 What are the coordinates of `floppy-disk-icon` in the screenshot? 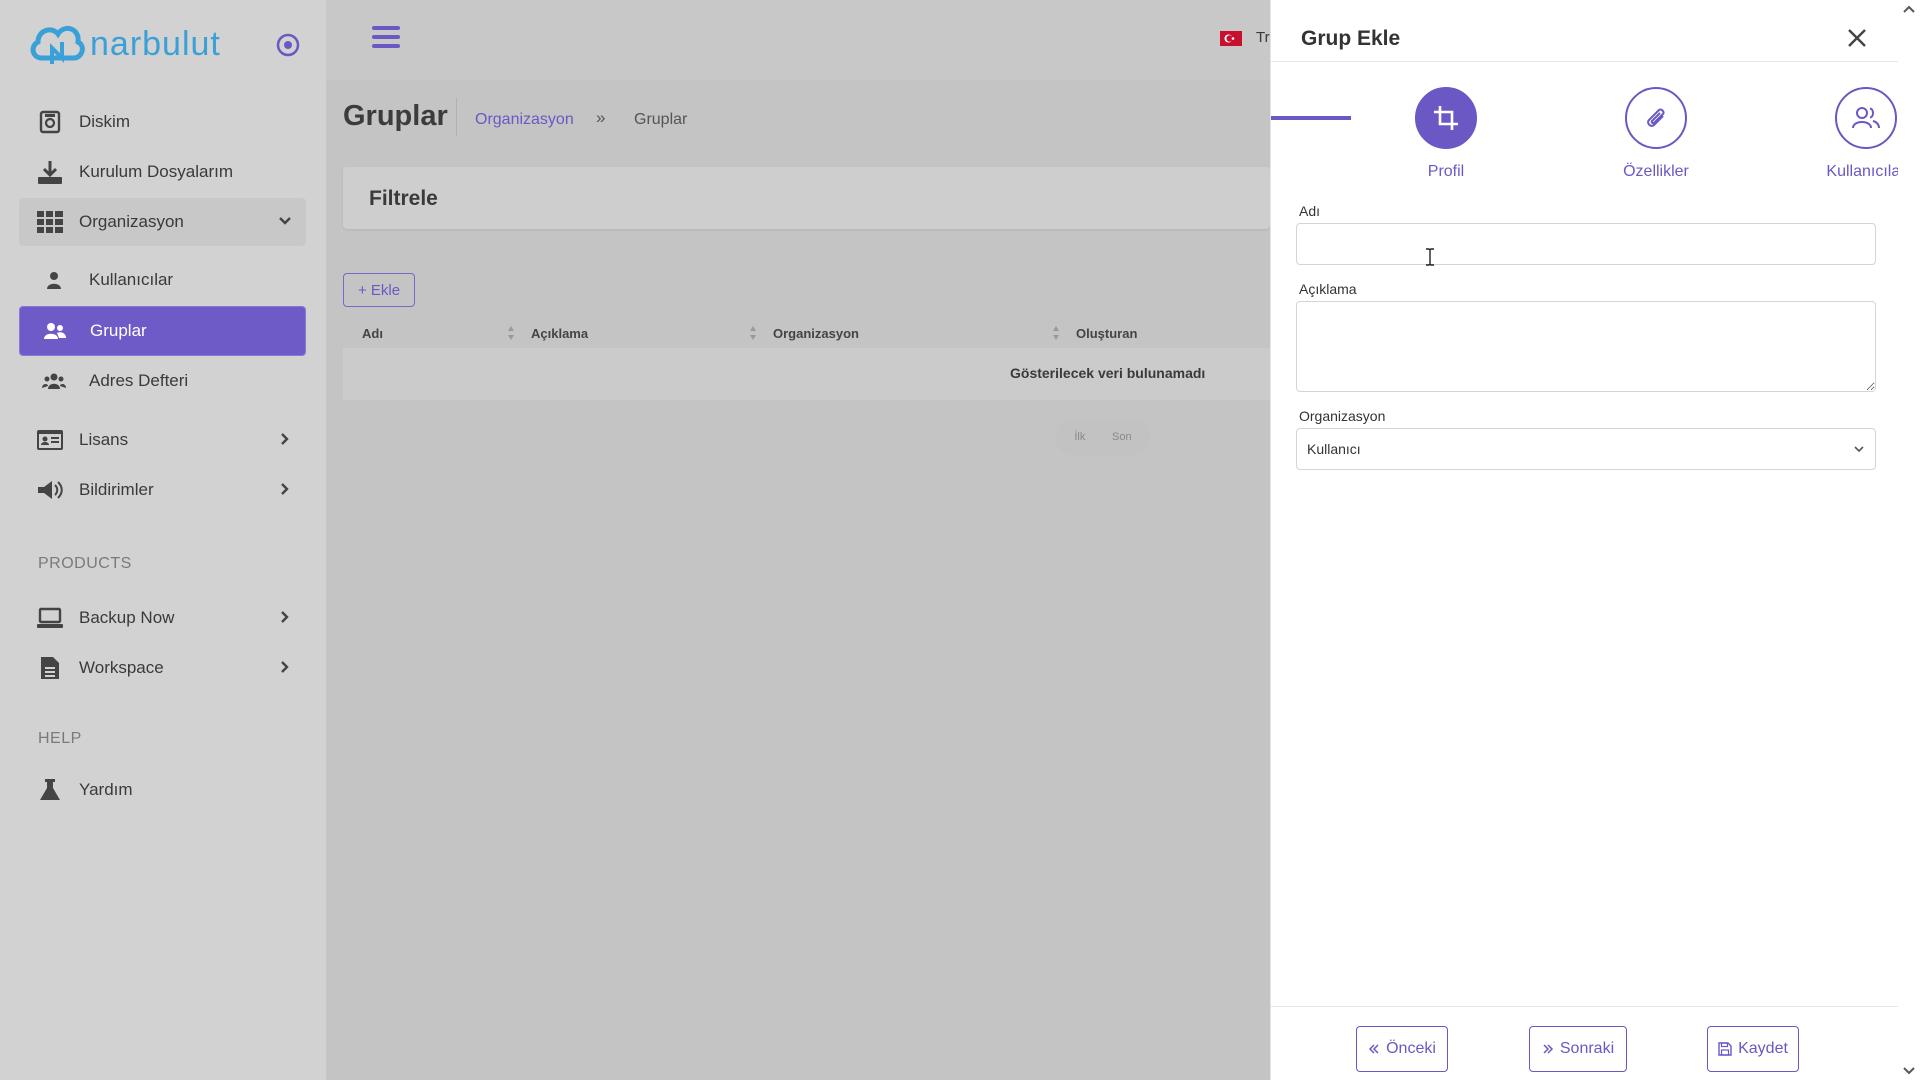 It's located at (1725, 1049).